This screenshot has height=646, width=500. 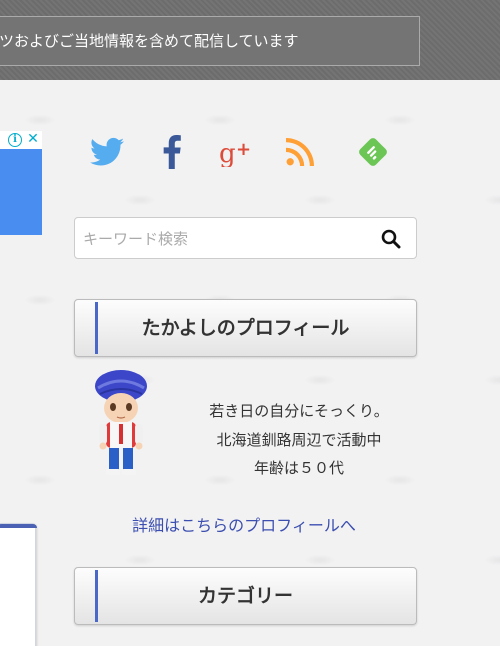 What do you see at coordinates (107, 152) in the screenshot?
I see `twitter-icon` at bounding box center [107, 152].